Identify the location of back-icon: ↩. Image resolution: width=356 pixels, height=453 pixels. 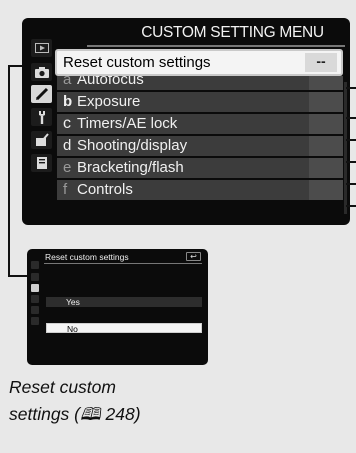
(193, 256).